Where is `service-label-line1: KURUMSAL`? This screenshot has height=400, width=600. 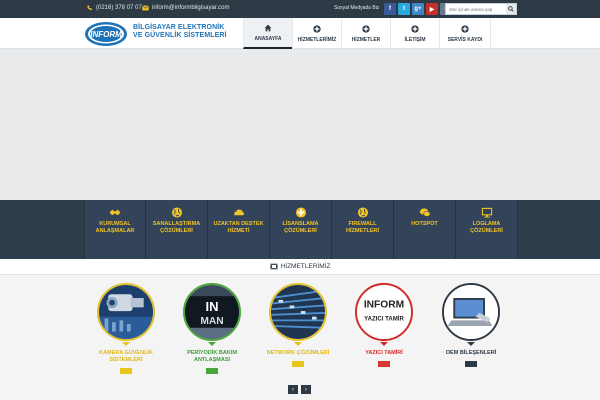
service-label-line1: KURUMSAL is located at coordinates (115, 224).